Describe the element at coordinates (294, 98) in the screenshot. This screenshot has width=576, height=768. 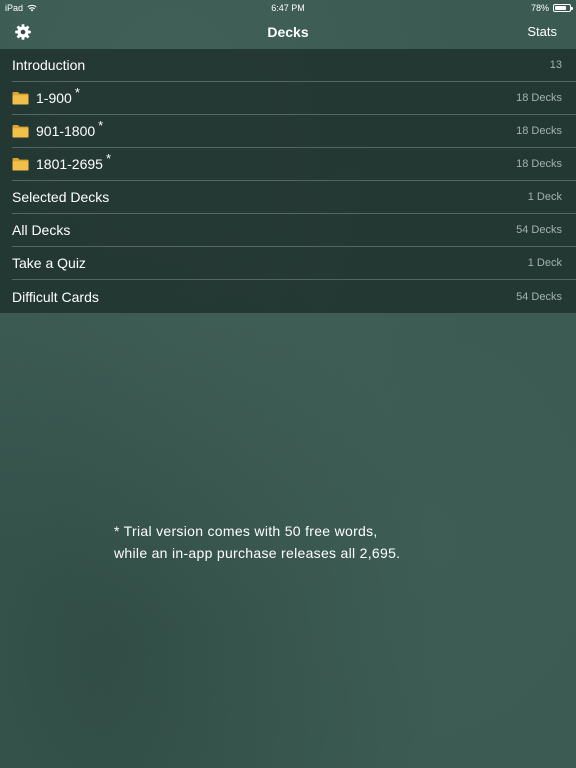
I see `deck-row: 1-900 * 18 Decks` at that location.